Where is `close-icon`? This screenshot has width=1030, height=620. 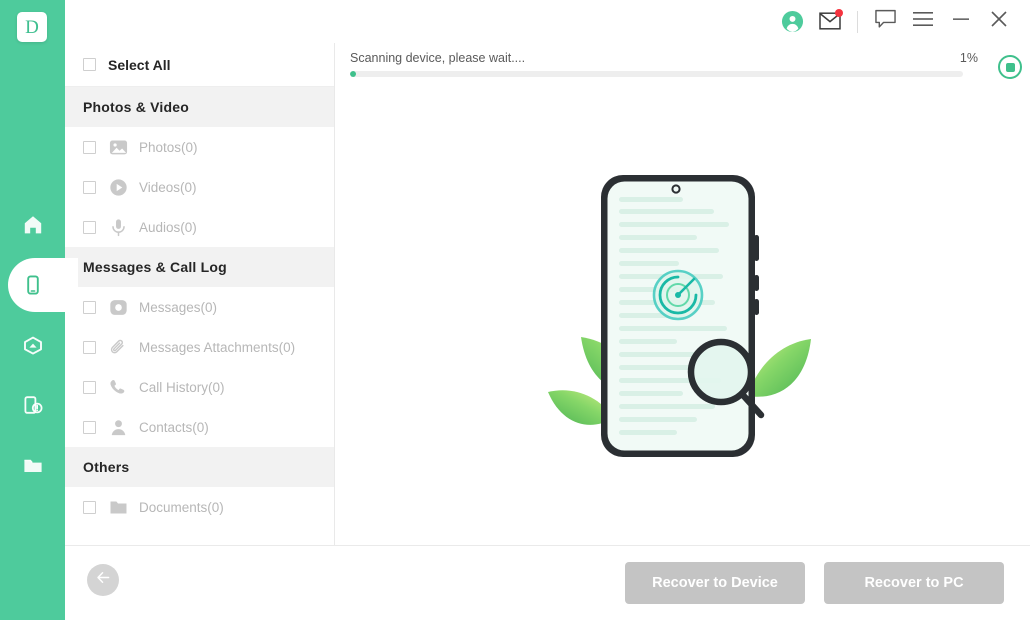
close-icon is located at coordinates (999, 21).